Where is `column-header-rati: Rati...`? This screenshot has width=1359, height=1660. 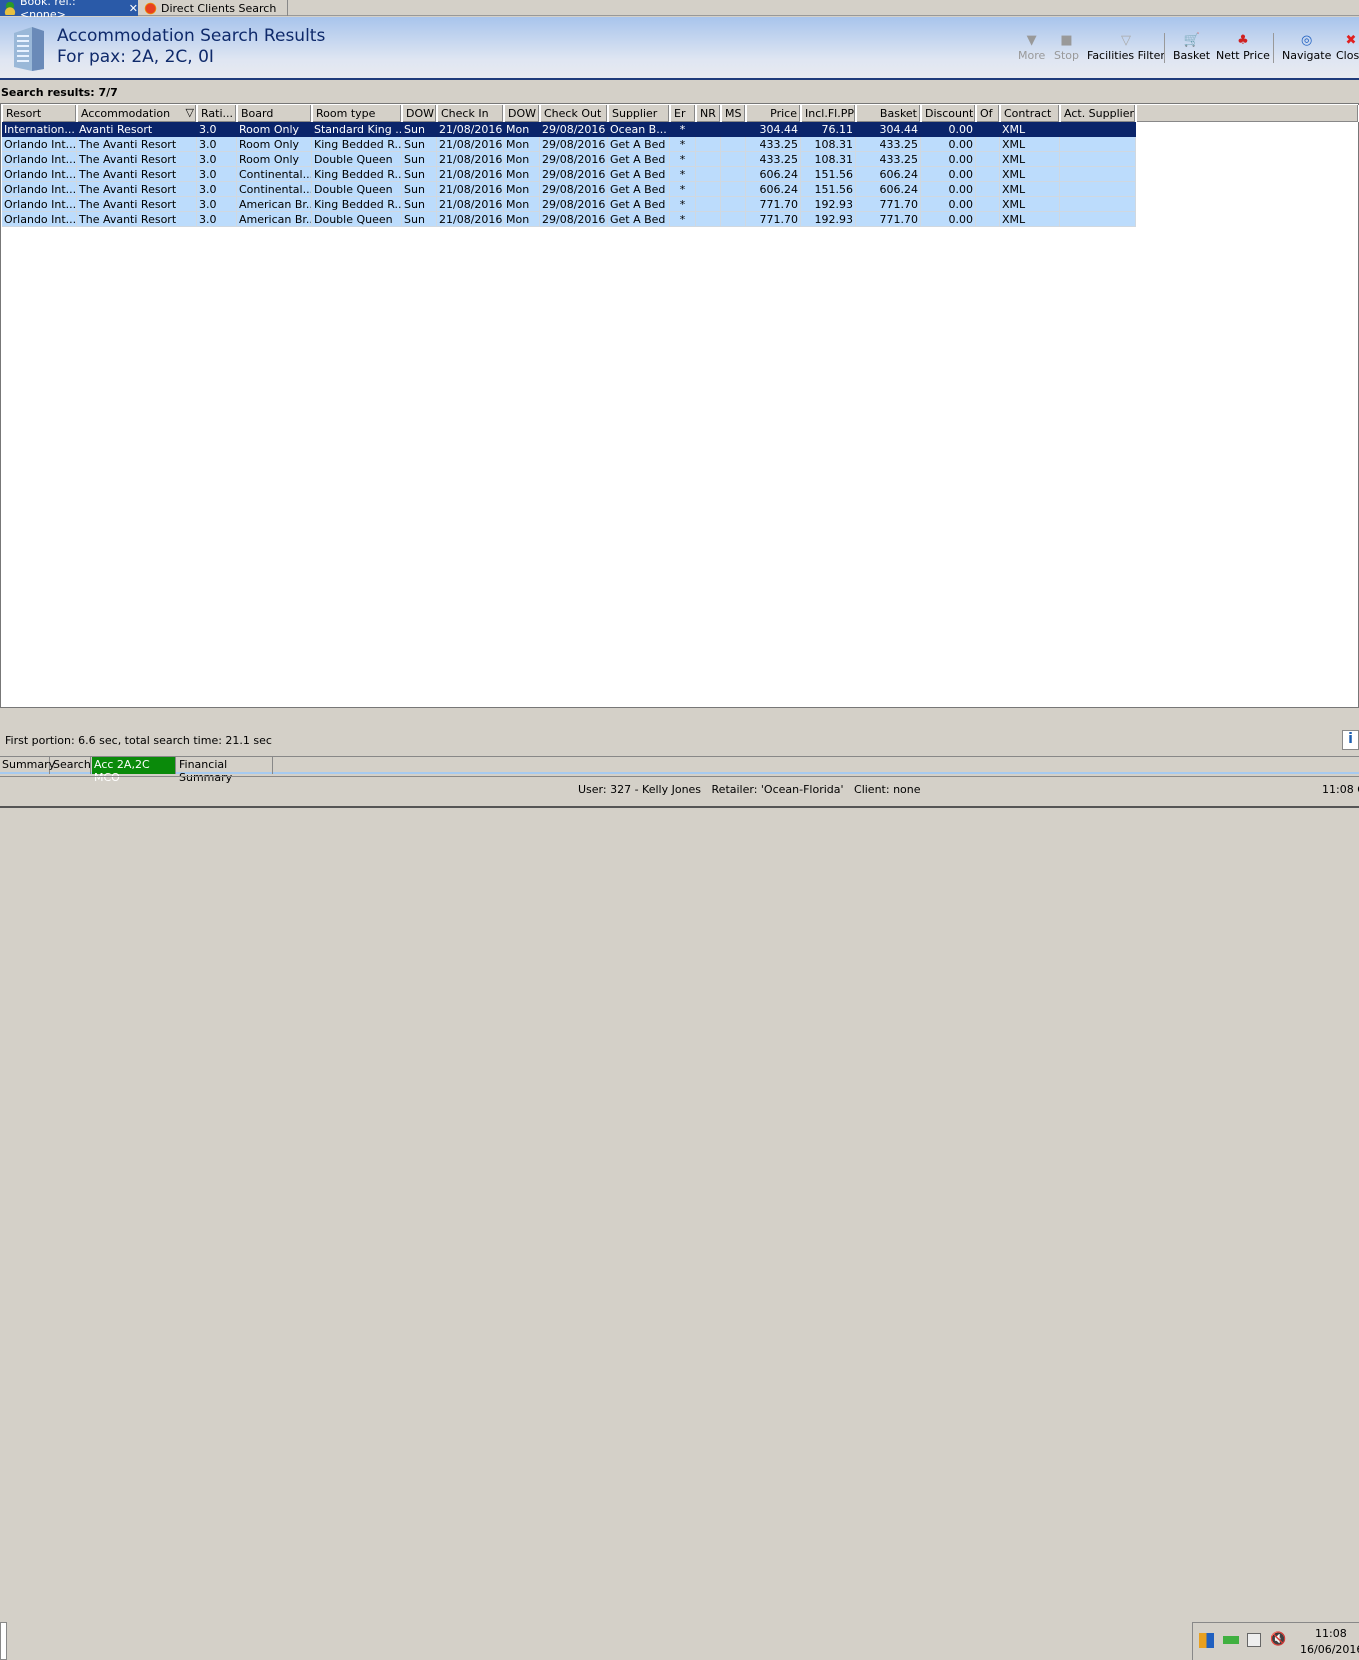
column-header-rati: Rati... is located at coordinates (217, 113).